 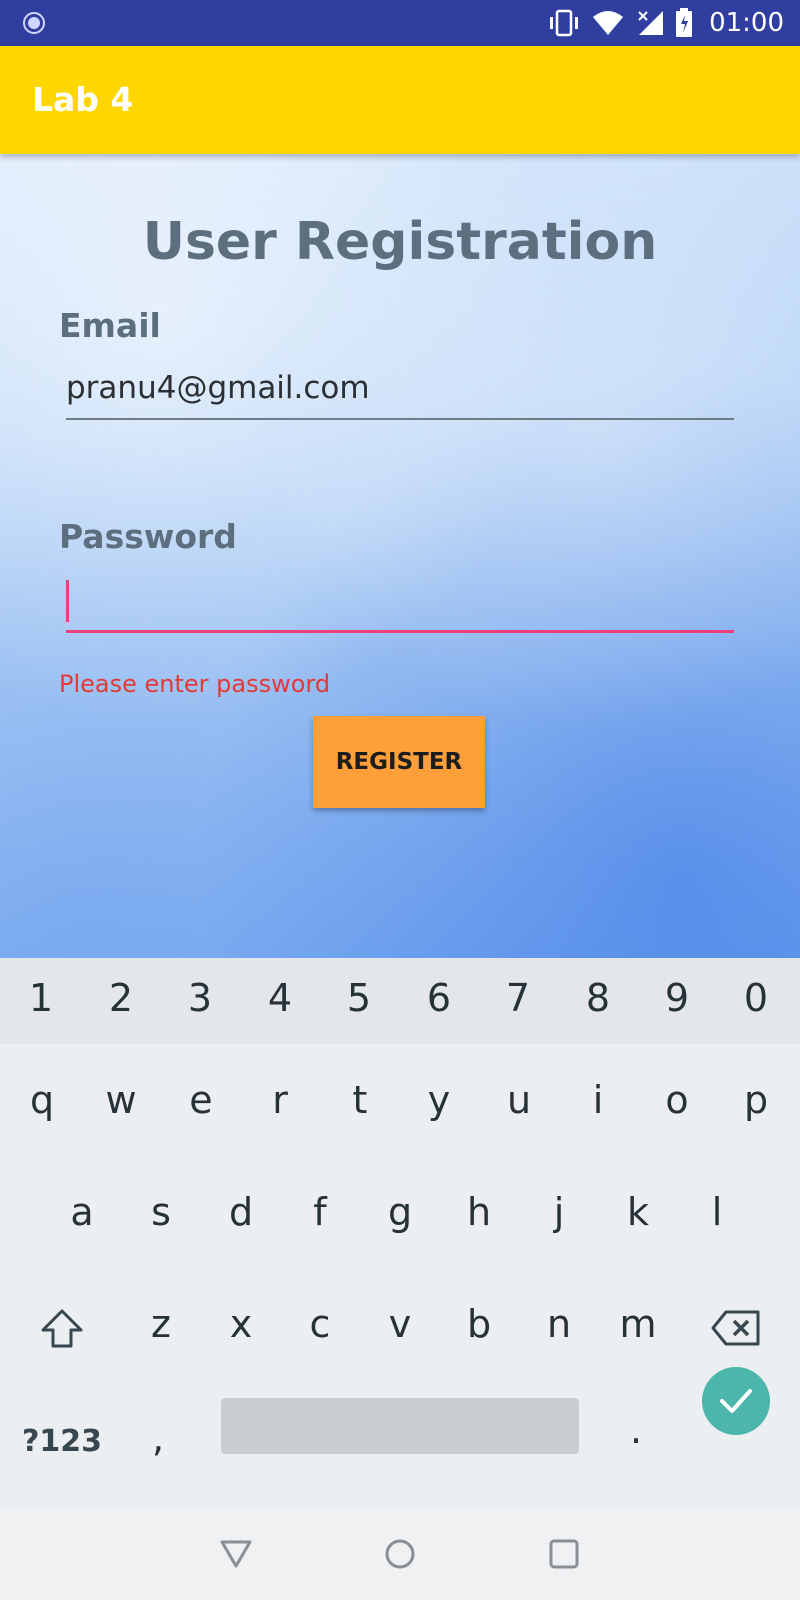 I want to click on comma-key: ,, so click(x=158, y=1438).